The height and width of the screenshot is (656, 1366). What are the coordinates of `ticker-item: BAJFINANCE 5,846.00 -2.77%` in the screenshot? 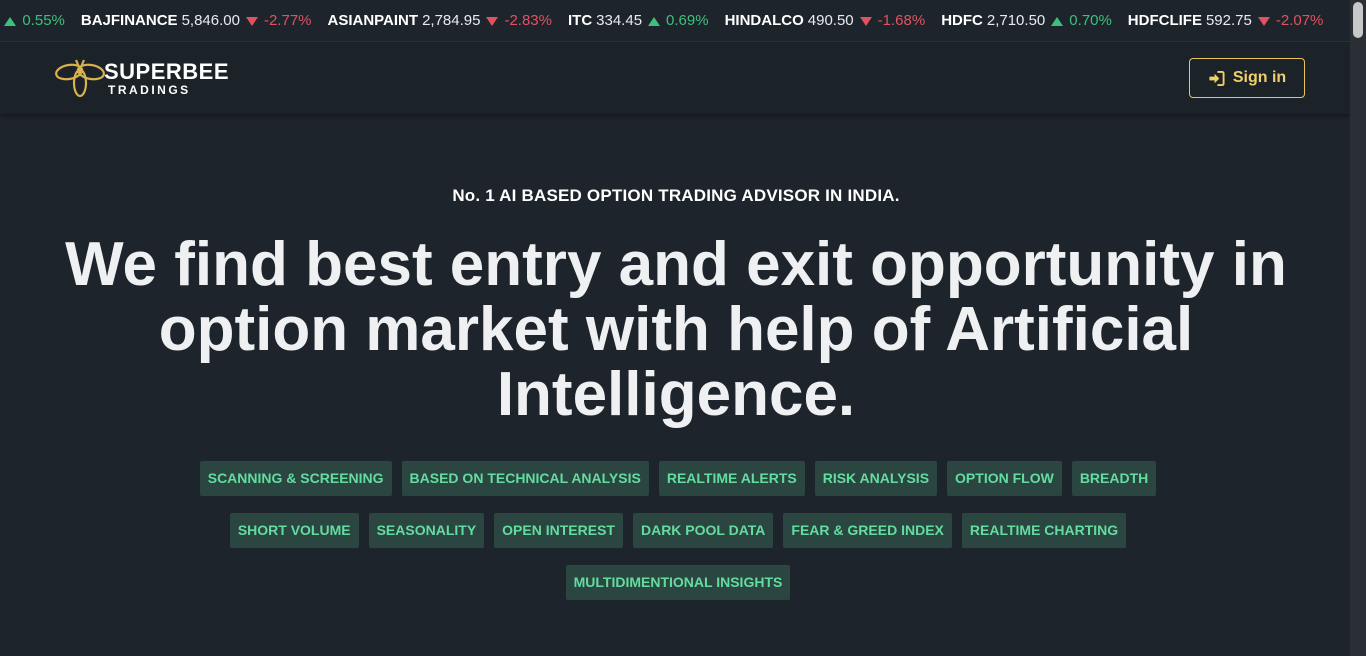 It's located at (196, 20).